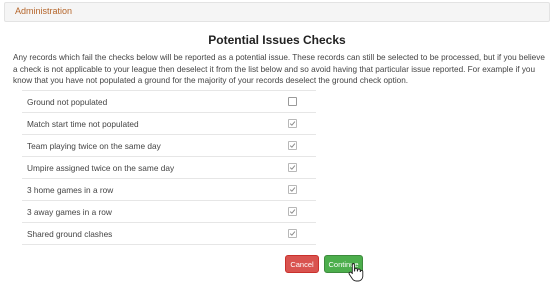  I want to click on check-row-team-playing-twice: Team playing twice on the same day, so click(169, 146).